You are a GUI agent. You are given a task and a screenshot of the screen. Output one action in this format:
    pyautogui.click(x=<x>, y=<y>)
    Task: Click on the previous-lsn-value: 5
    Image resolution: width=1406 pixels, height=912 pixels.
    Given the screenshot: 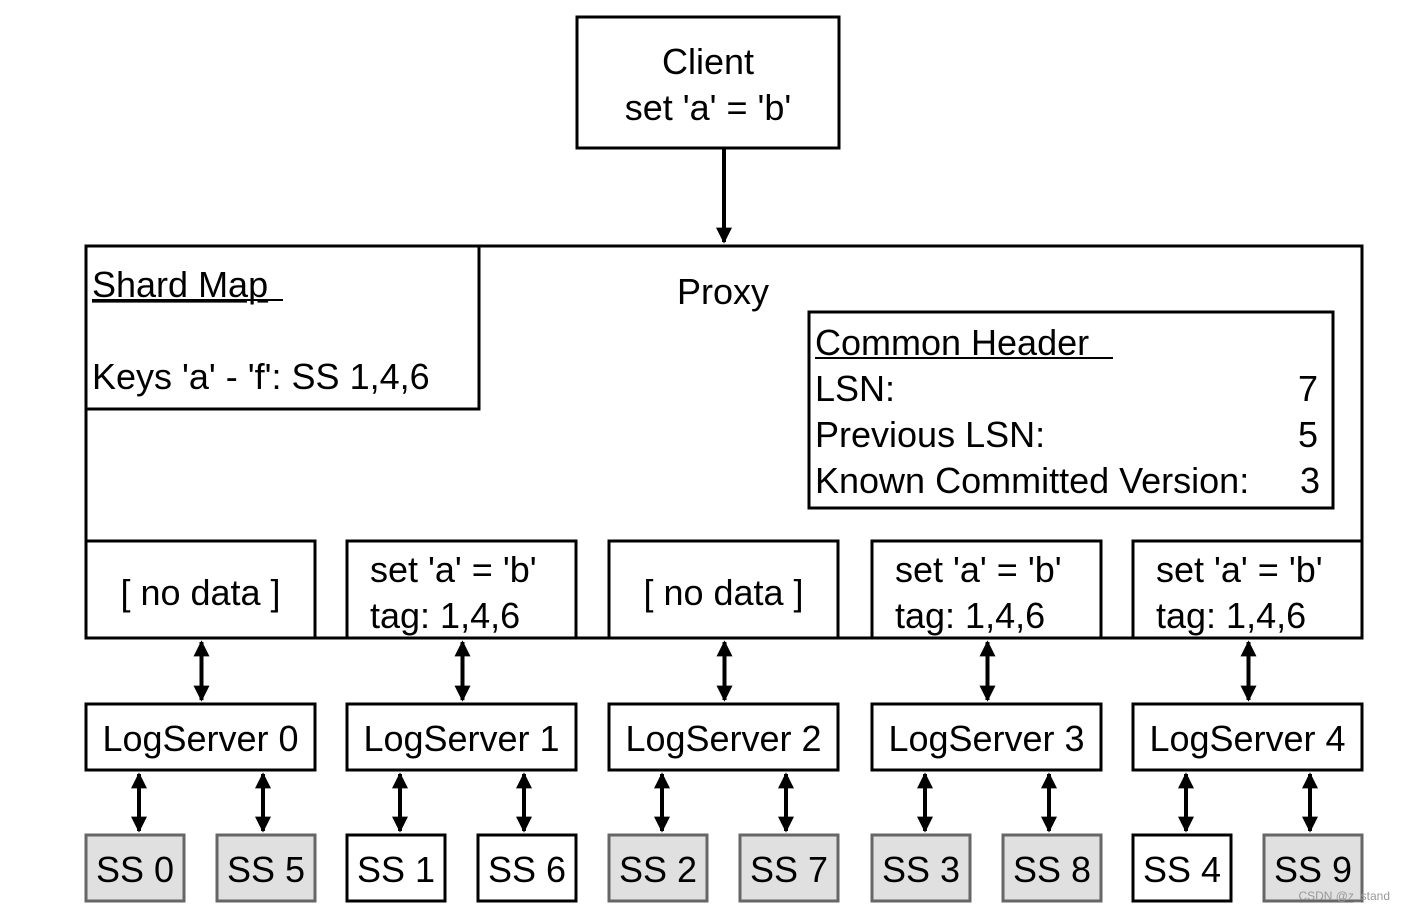 What is the action you would take?
    pyautogui.click(x=1308, y=434)
    